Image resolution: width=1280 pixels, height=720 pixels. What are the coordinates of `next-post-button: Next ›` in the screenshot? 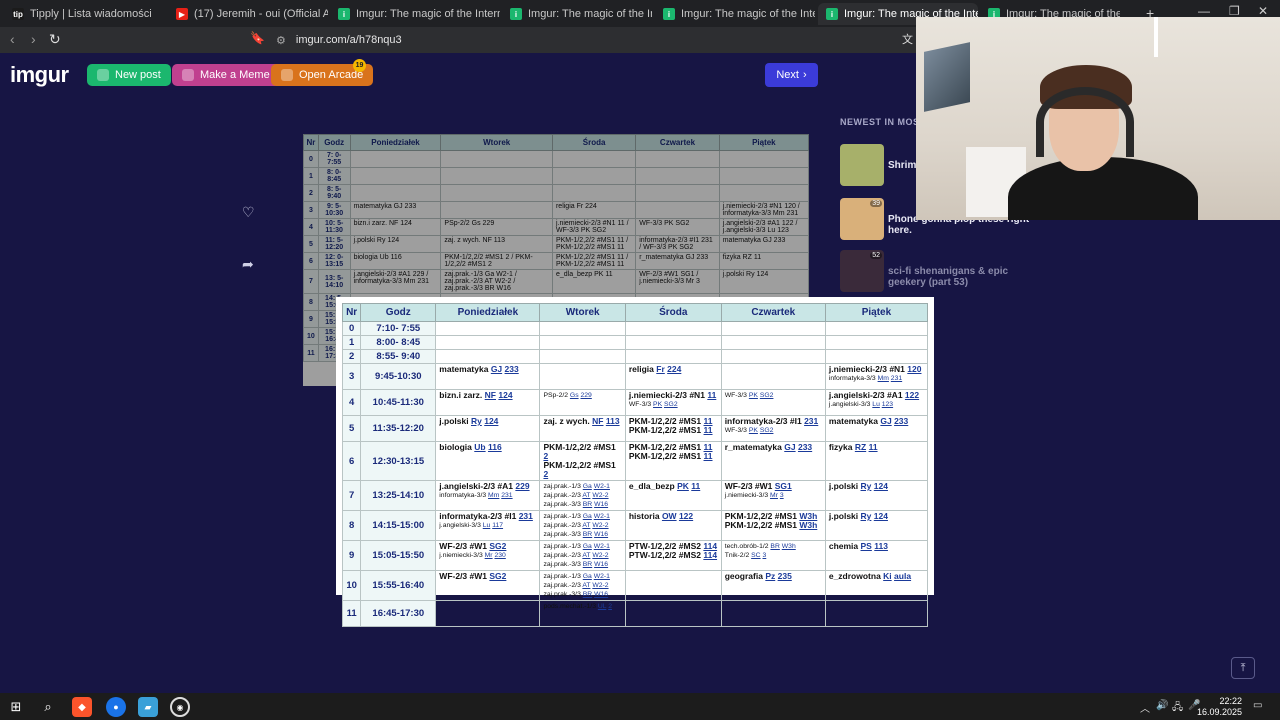 It's located at (791, 75).